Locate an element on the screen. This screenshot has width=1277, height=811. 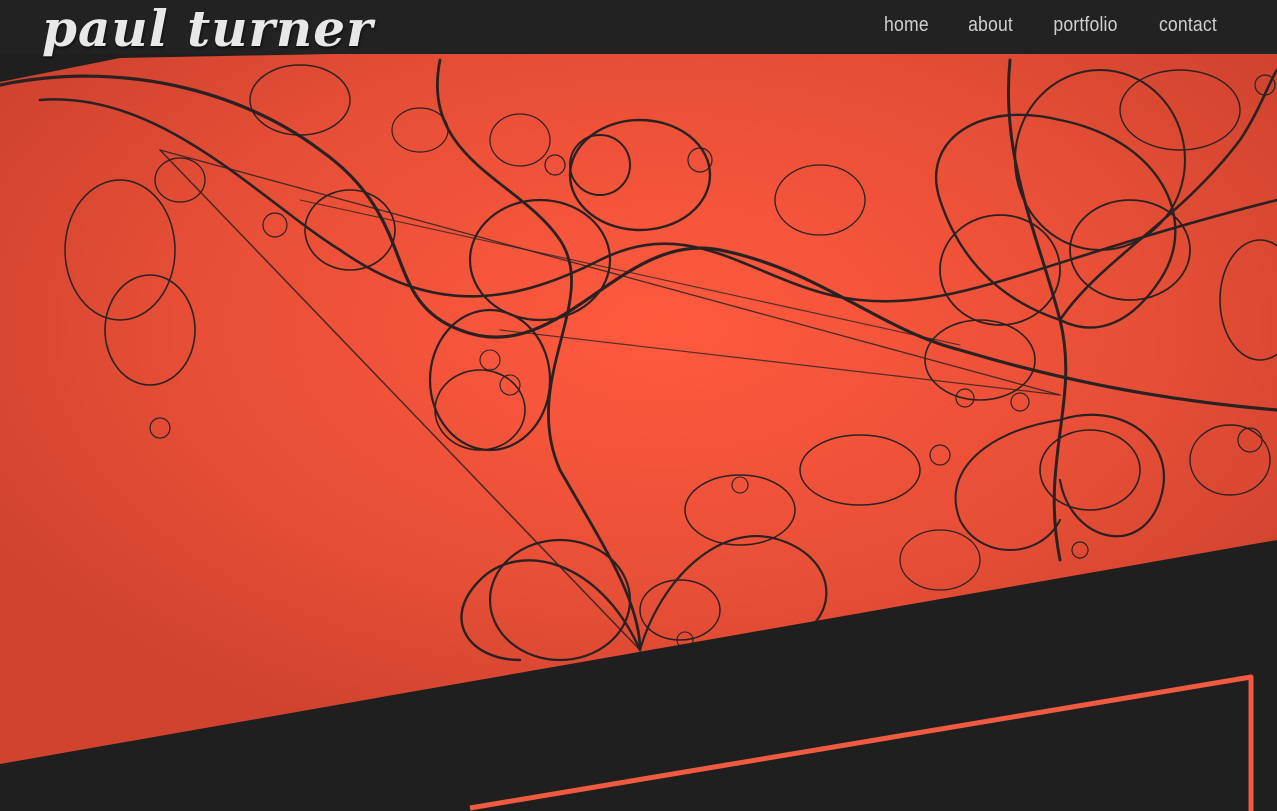
nav-portfolio-link: portfolio is located at coordinates (1086, 25).